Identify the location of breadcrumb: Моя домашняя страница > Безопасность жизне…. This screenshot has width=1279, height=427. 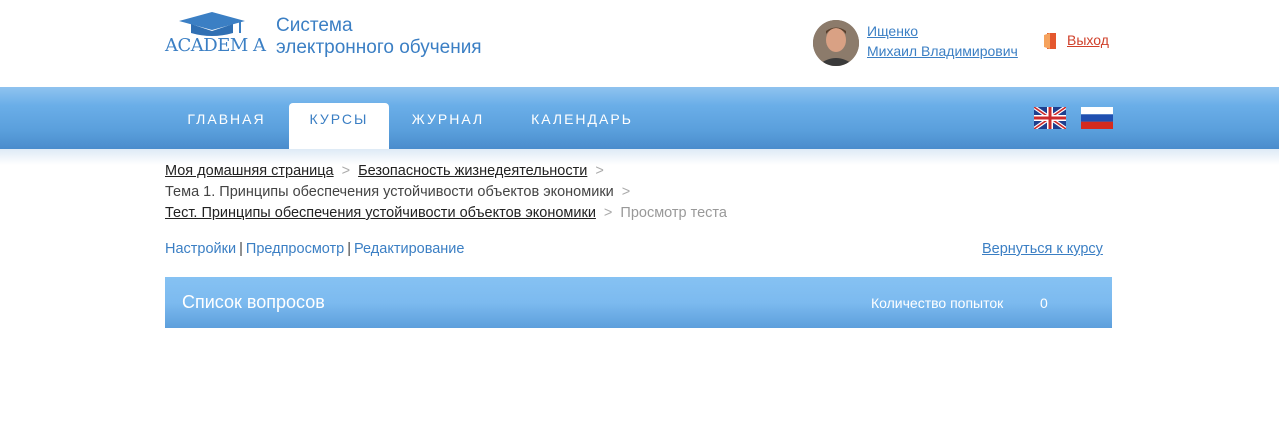
(446, 192).